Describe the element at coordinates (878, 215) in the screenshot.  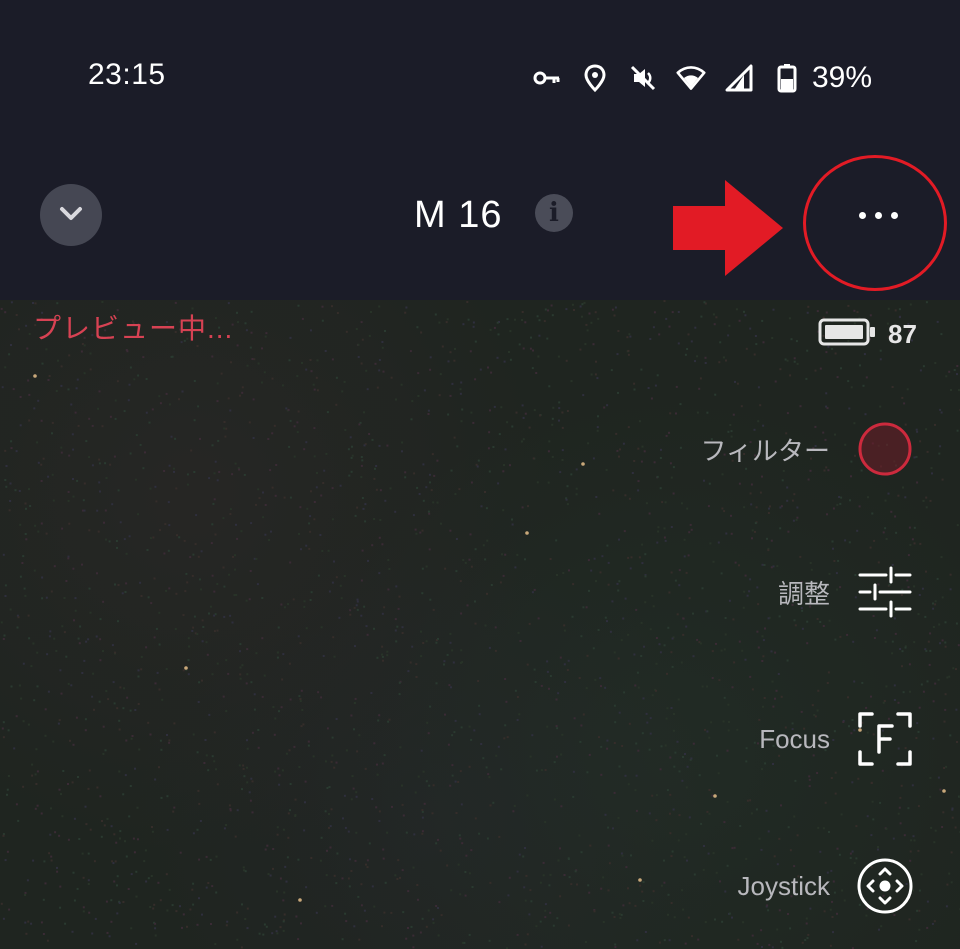
I see `more-options-button` at that location.